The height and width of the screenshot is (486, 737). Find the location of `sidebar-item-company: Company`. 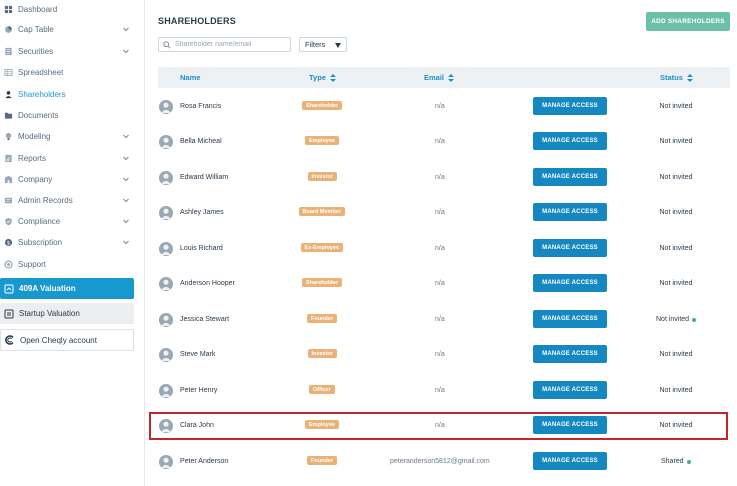

sidebar-item-company: Company is located at coordinates (70, 179).